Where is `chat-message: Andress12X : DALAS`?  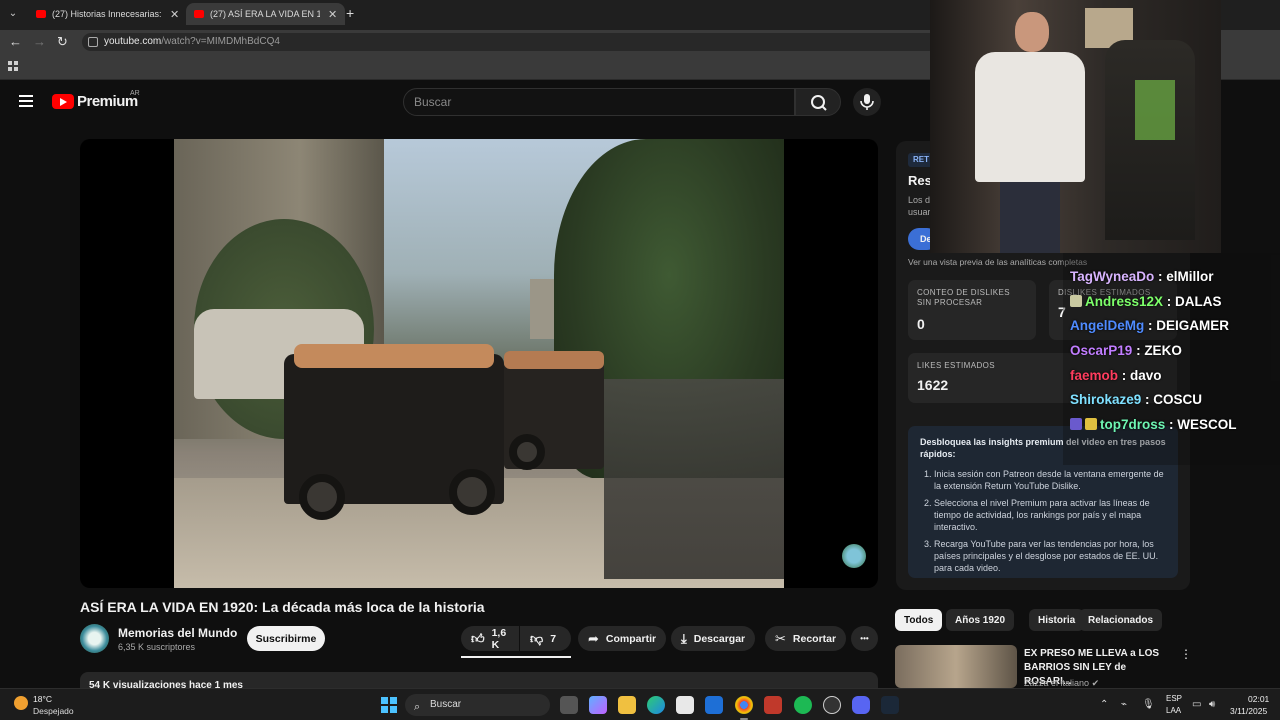 chat-message: Andress12X : DALAS is located at coordinates (1146, 301).